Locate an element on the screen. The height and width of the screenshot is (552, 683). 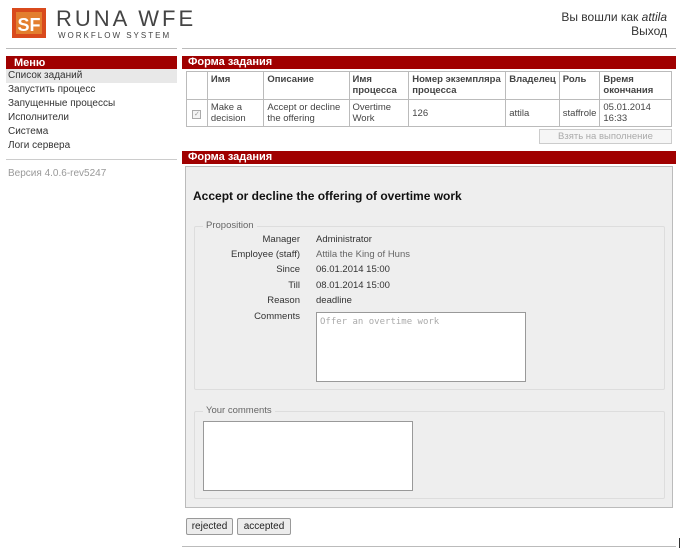
field-label: Since is located at coordinates (288, 269).